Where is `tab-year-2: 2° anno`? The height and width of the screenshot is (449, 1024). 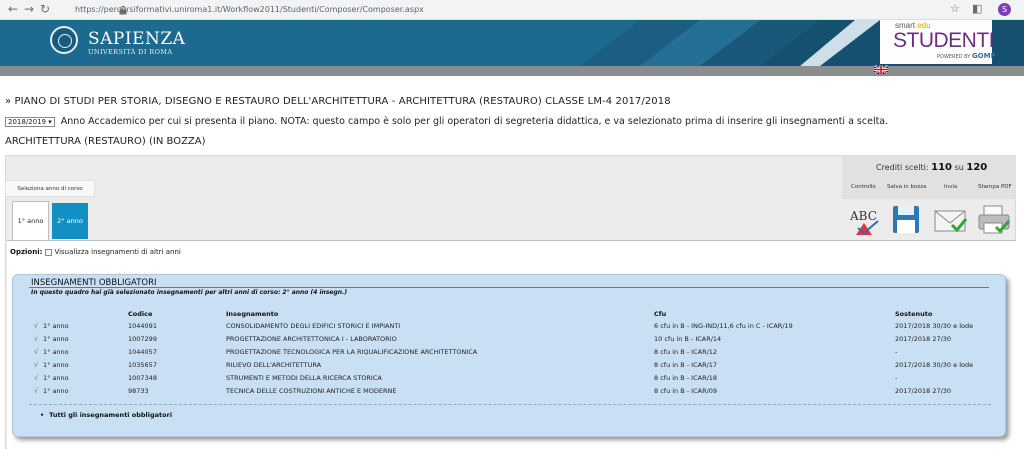
tab-year-2: 2° anno is located at coordinates (70, 221).